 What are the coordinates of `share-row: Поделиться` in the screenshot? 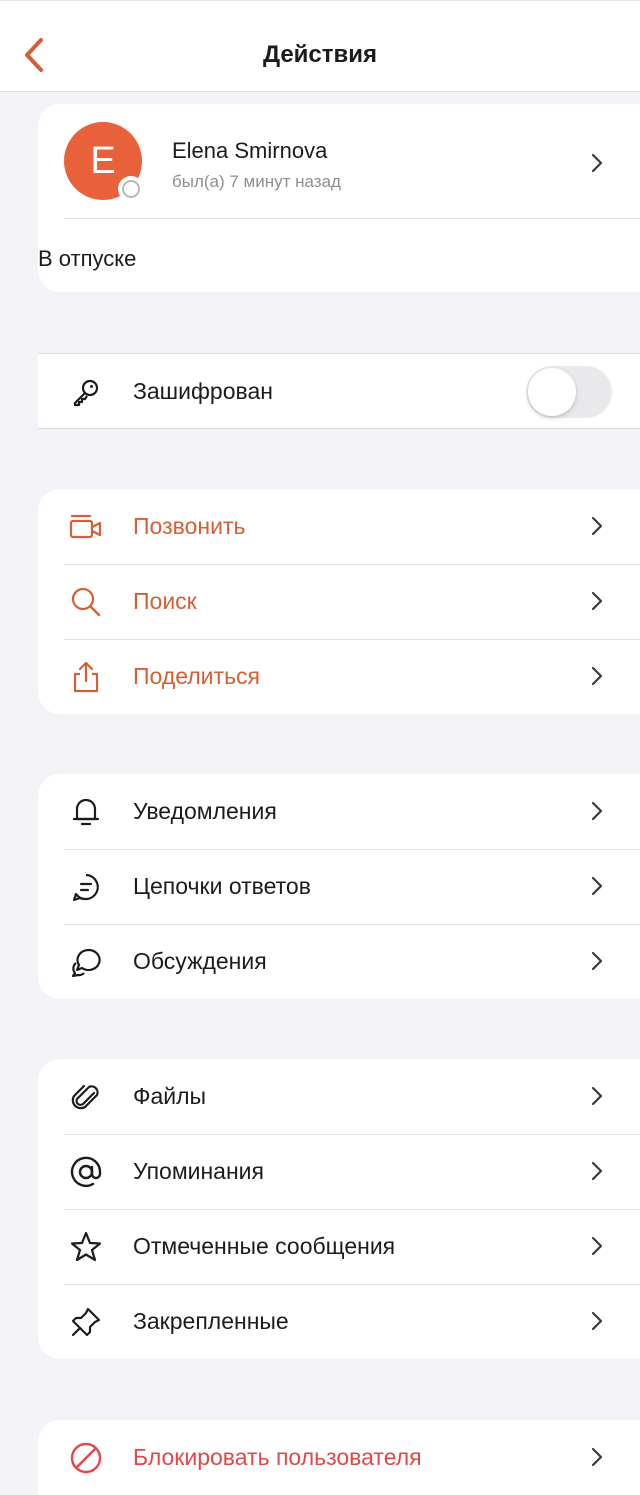 It's located at (339, 676).